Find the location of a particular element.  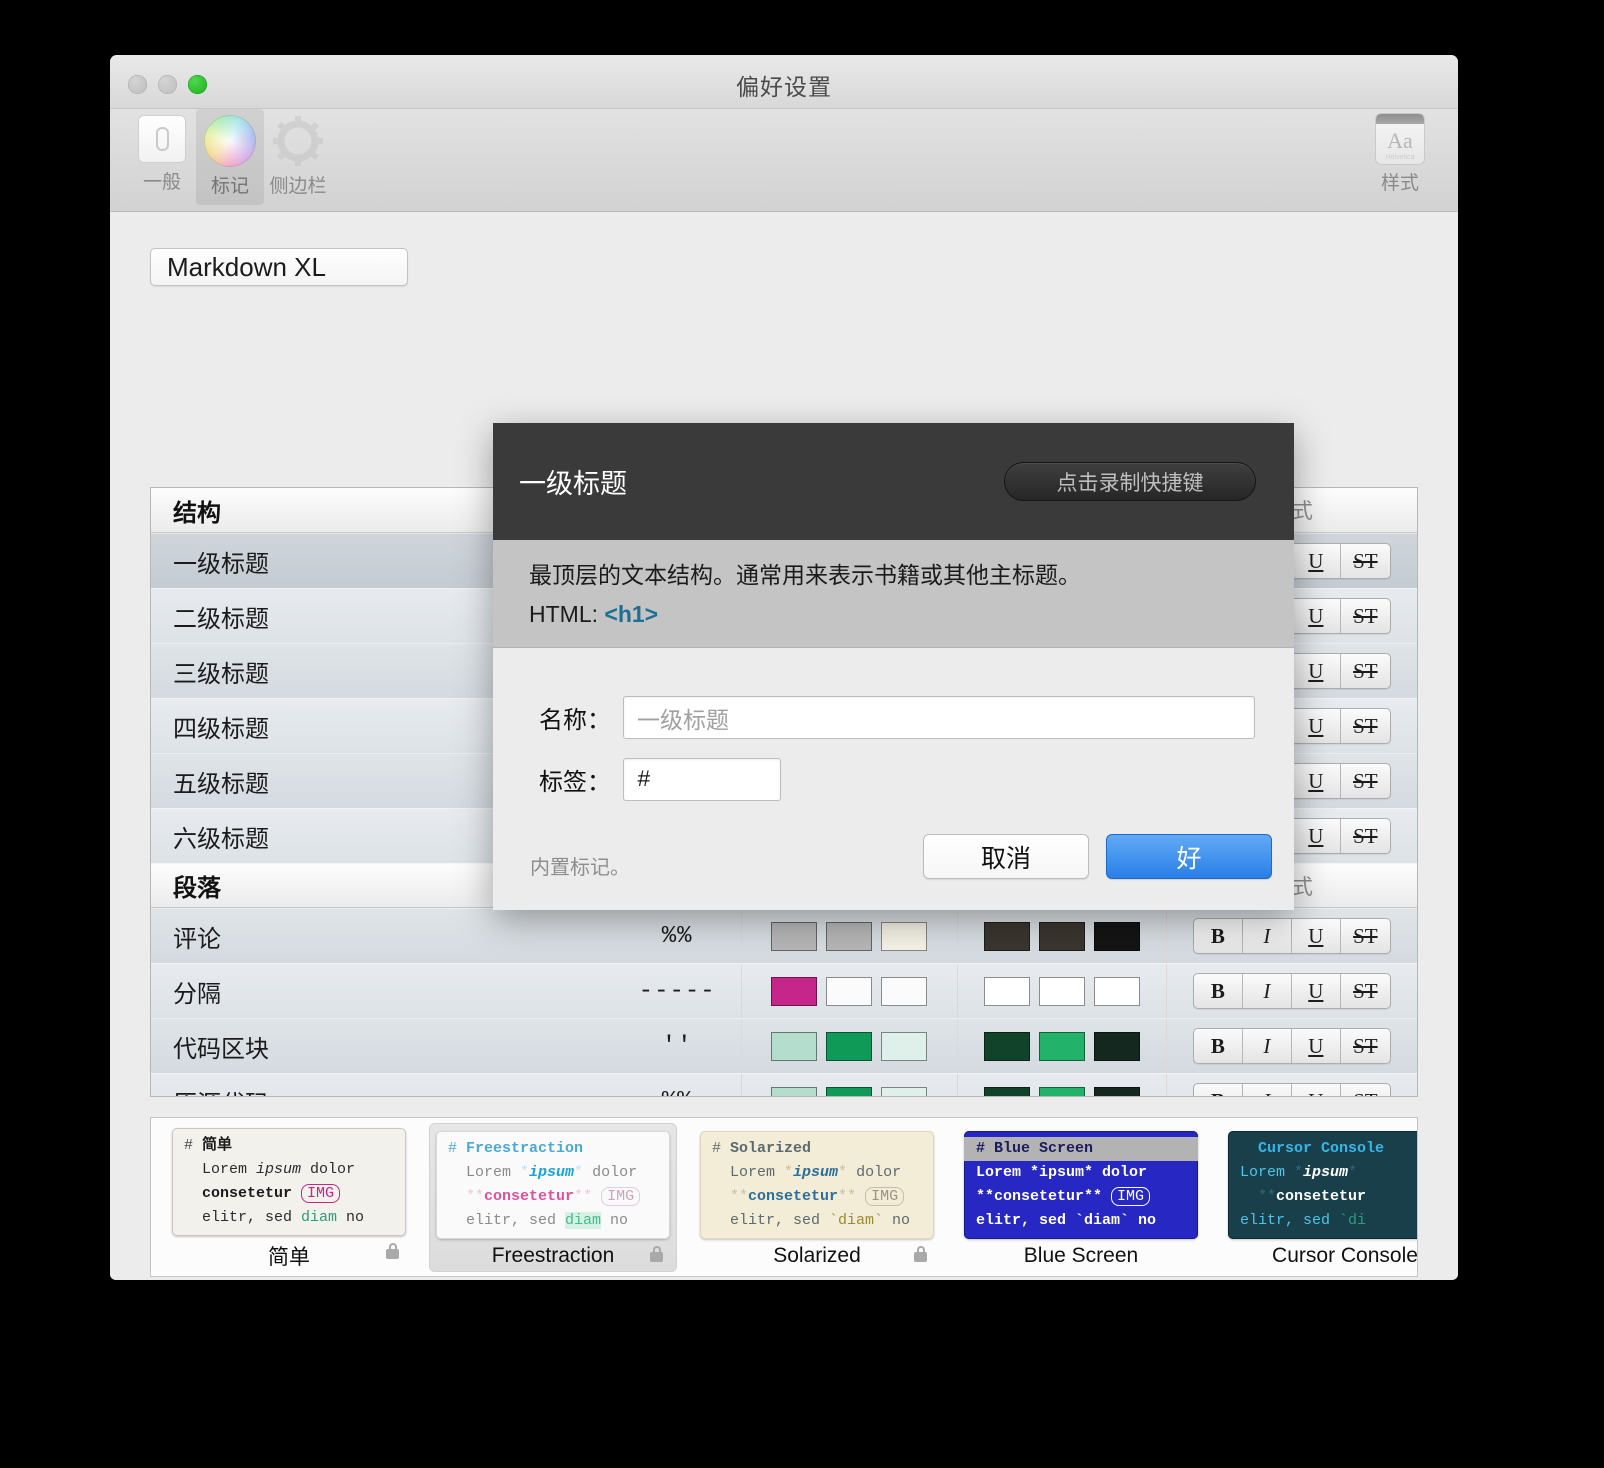

swatch-cell-thin is located at coordinates (848, 991).